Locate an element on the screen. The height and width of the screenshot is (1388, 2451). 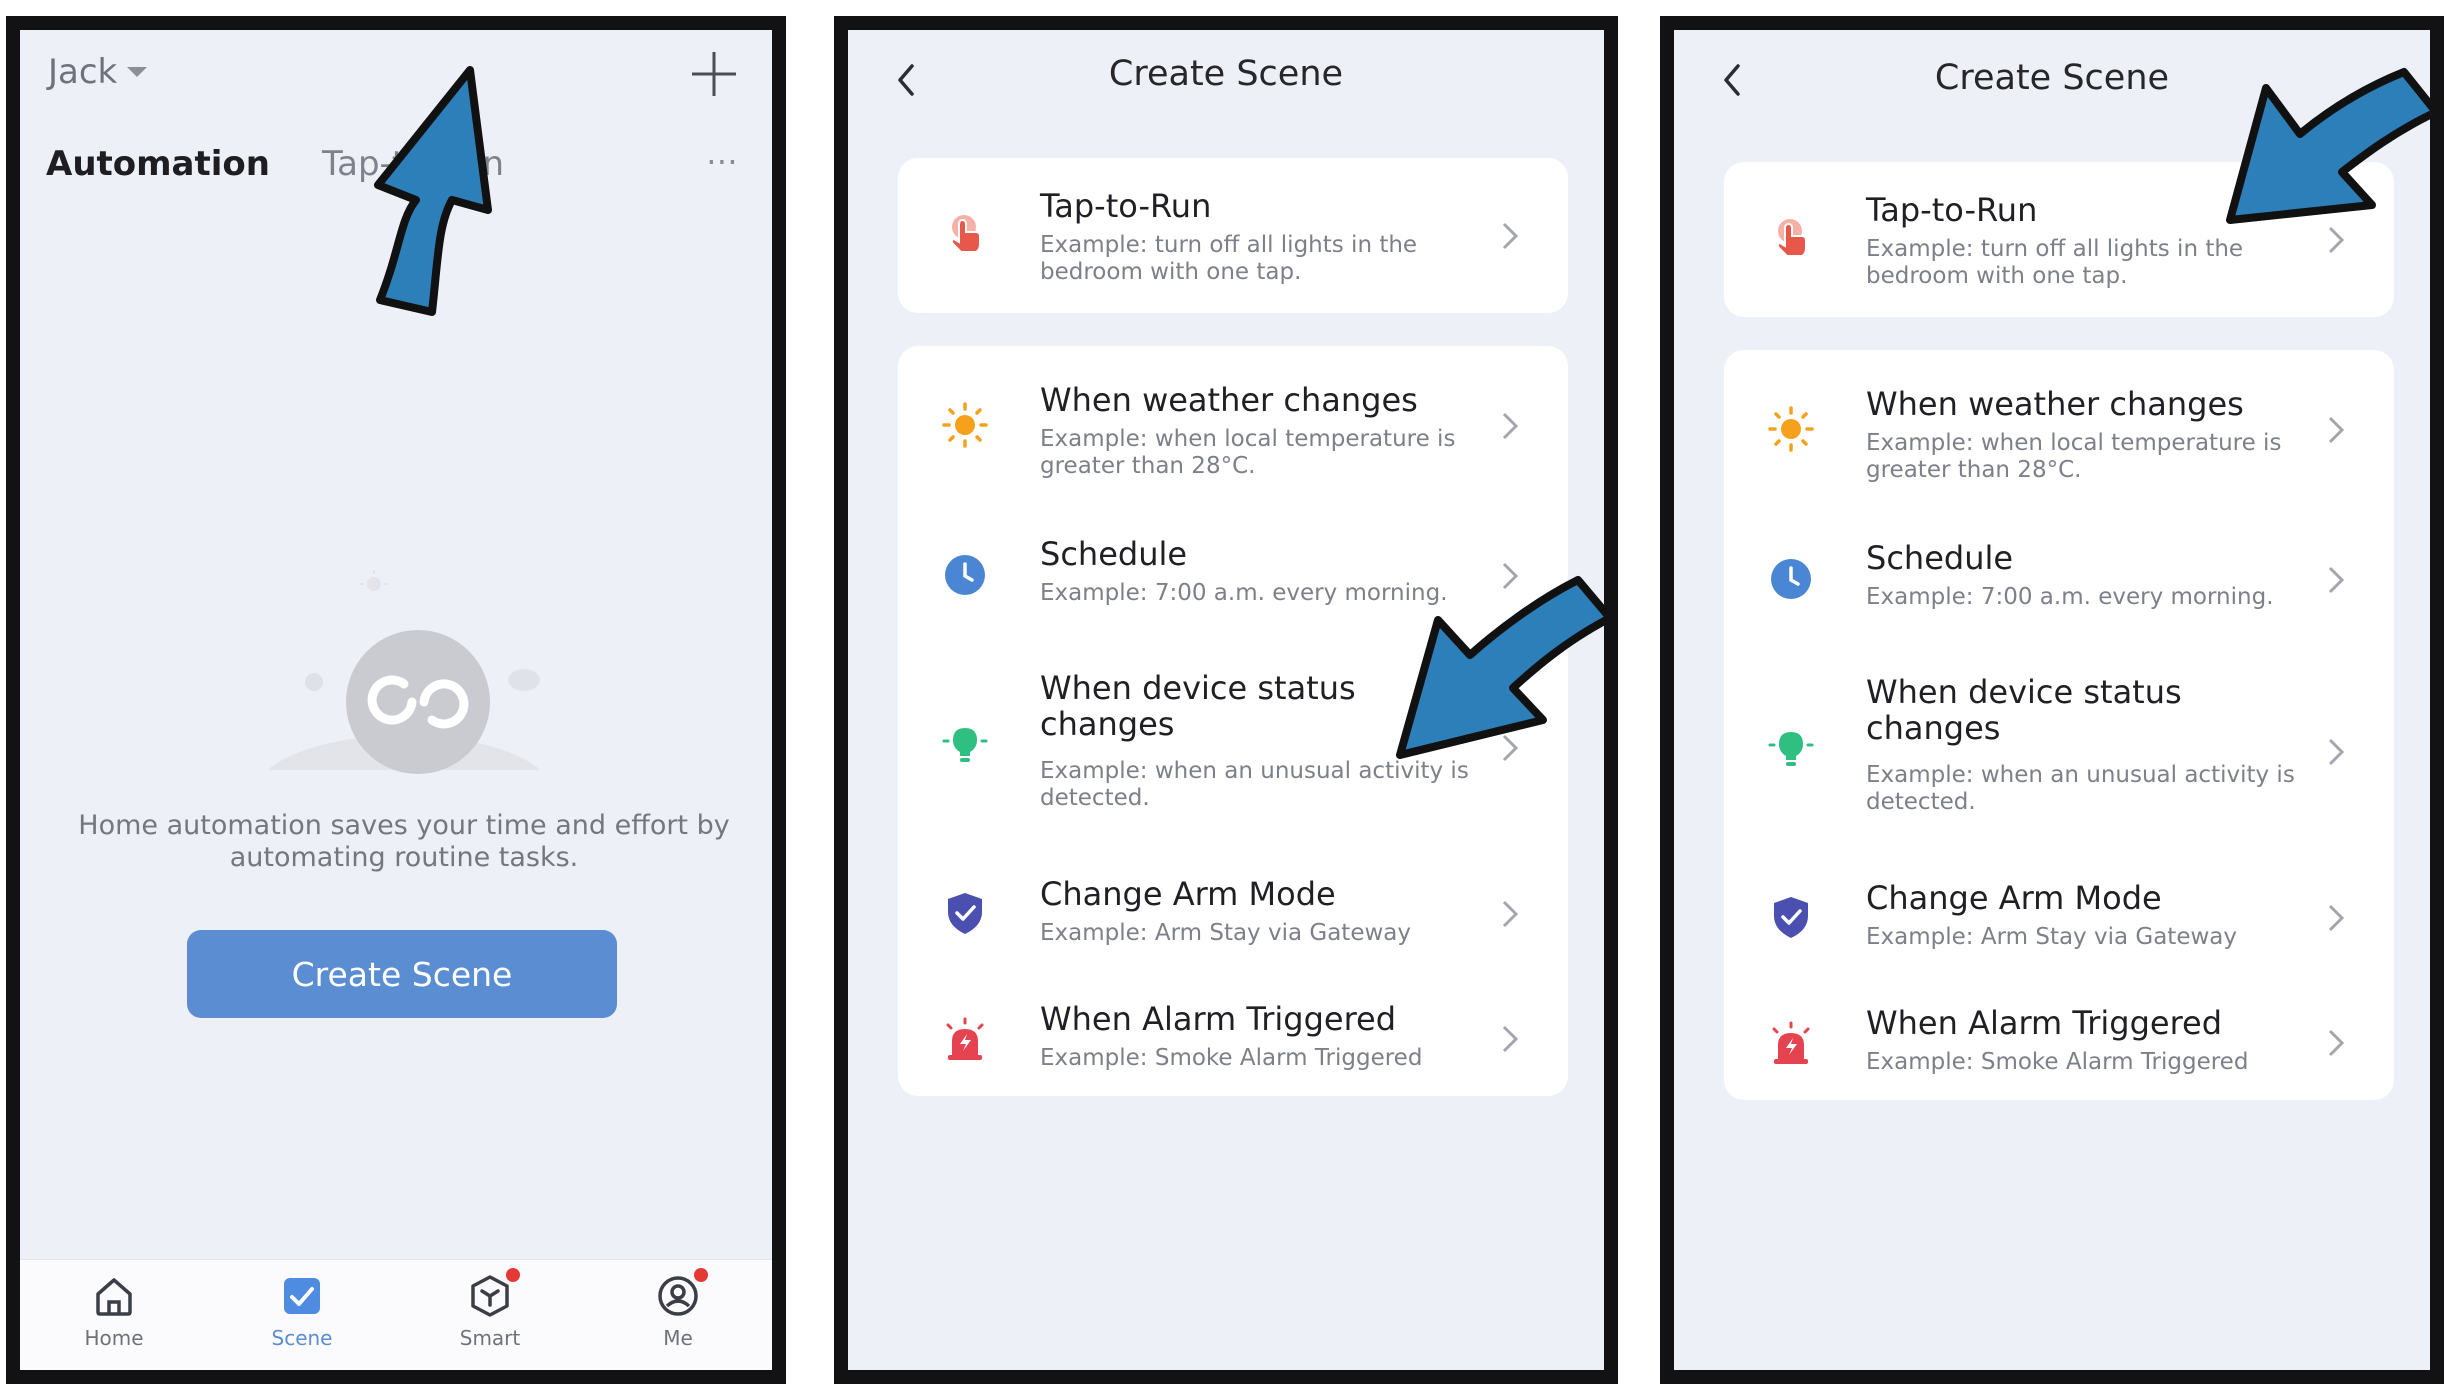
create-scene-button: Create Scene is located at coordinates (402, 974).